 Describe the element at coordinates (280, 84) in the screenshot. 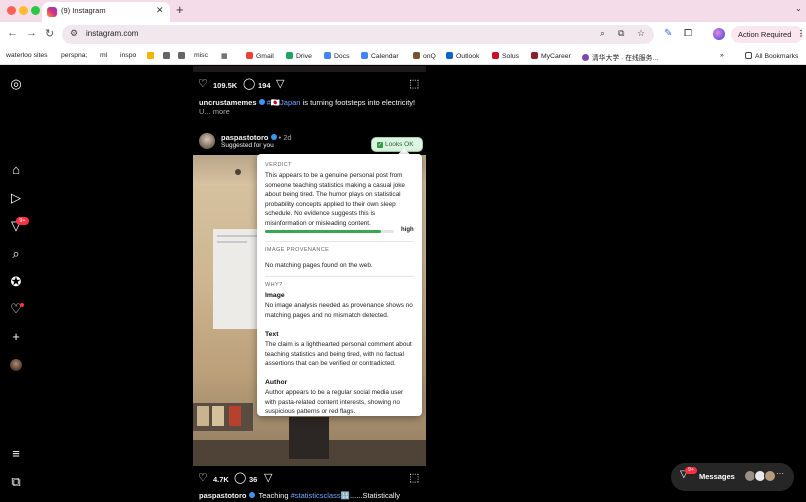

I see `post1-share-icon: ▽` at that location.